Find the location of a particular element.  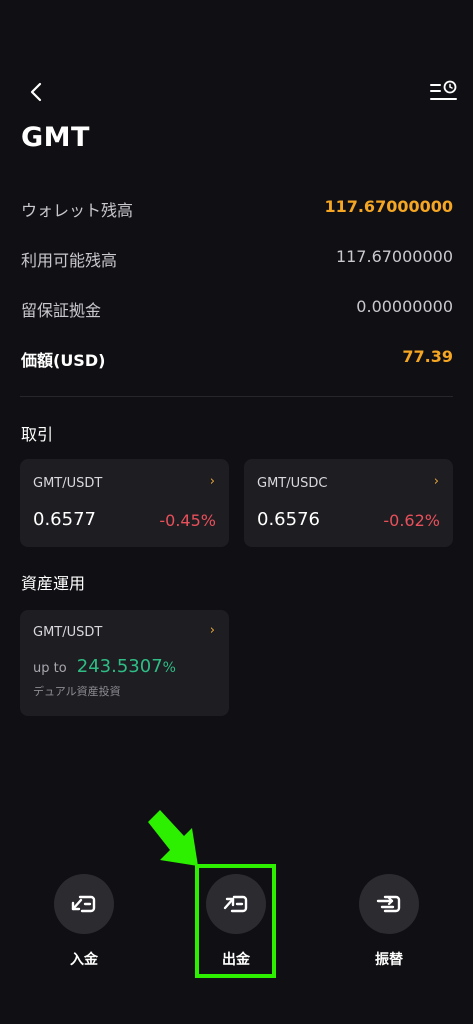

transfer-button: 振替 is located at coordinates (389, 924).